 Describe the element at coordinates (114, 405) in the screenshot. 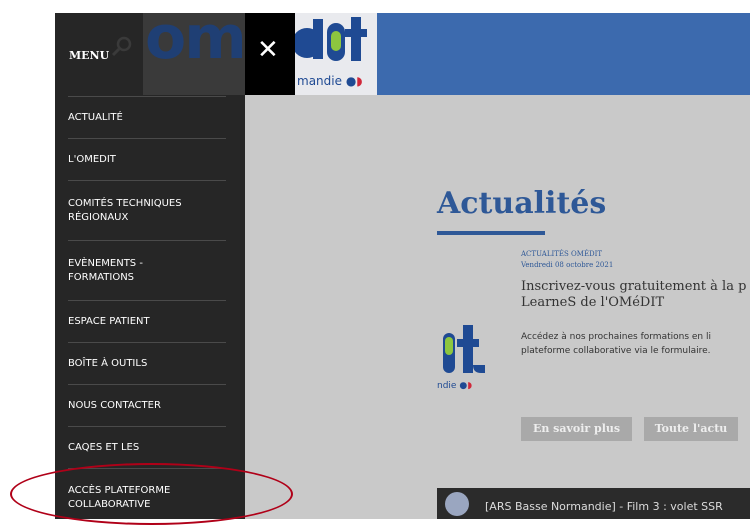

I see `menu-item-label: NOUS CONTACTER` at that location.